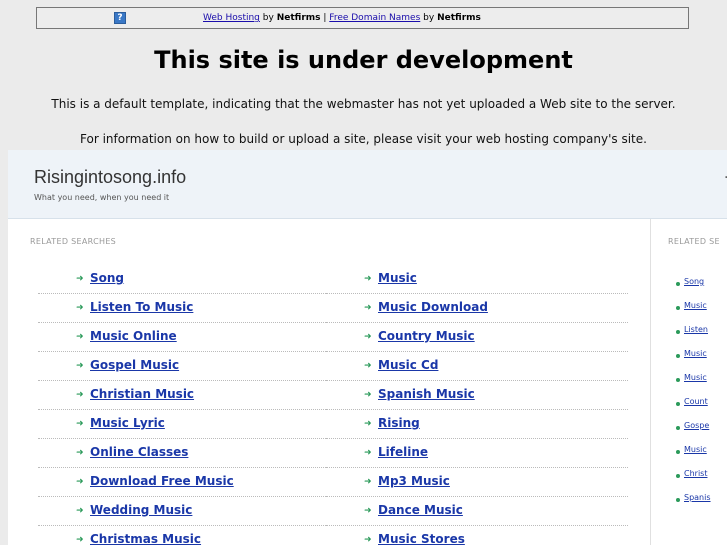  What do you see at coordinates (374, 18) in the screenshot?
I see `free-domain-names-link: Free Domain Names` at bounding box center [374, 18].